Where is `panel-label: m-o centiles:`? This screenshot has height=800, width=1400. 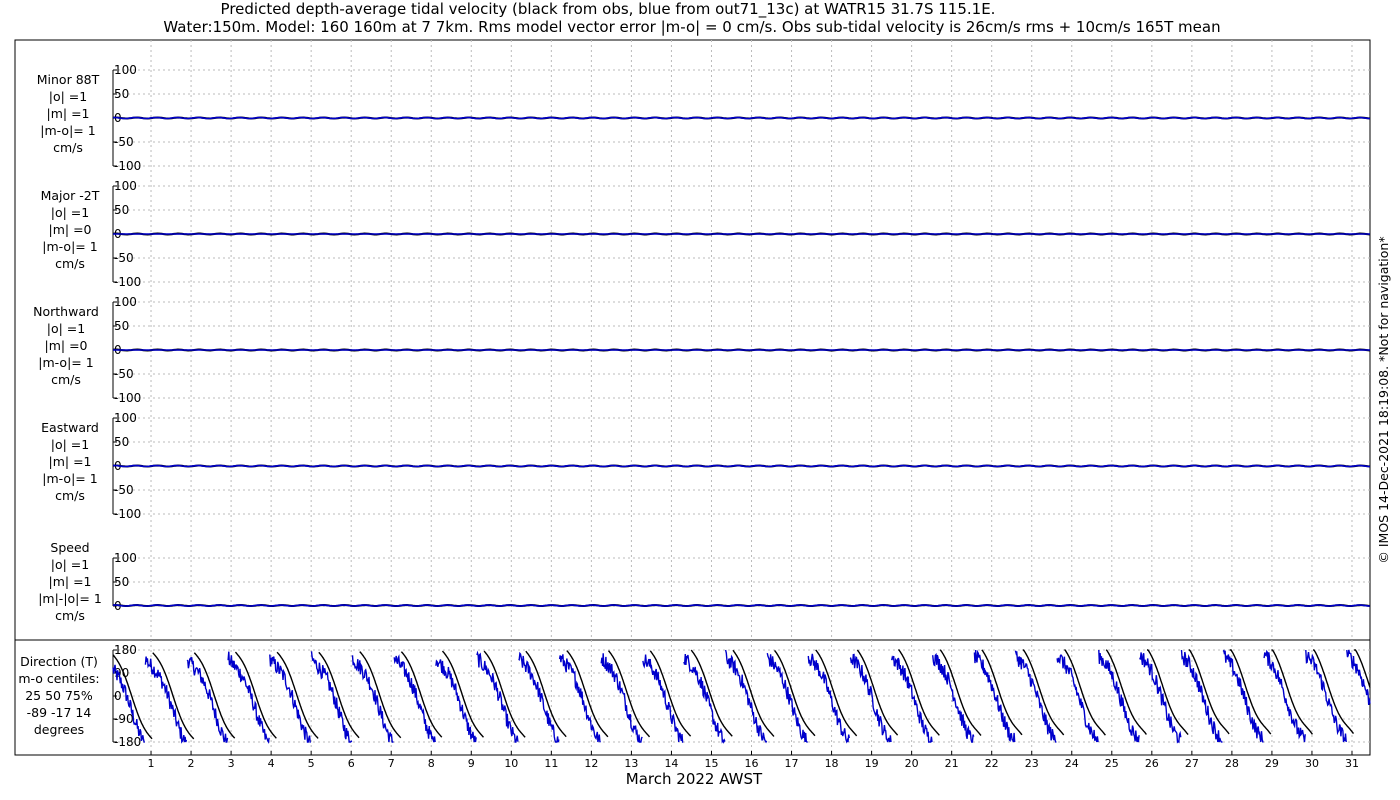 panel-label: m-o centiles: is located at coordinates (58, 678).